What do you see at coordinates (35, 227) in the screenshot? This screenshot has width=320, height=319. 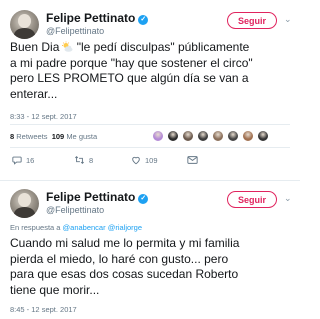 I see `reply-prefix: En respuesta a` at bounding box center [35, 227].